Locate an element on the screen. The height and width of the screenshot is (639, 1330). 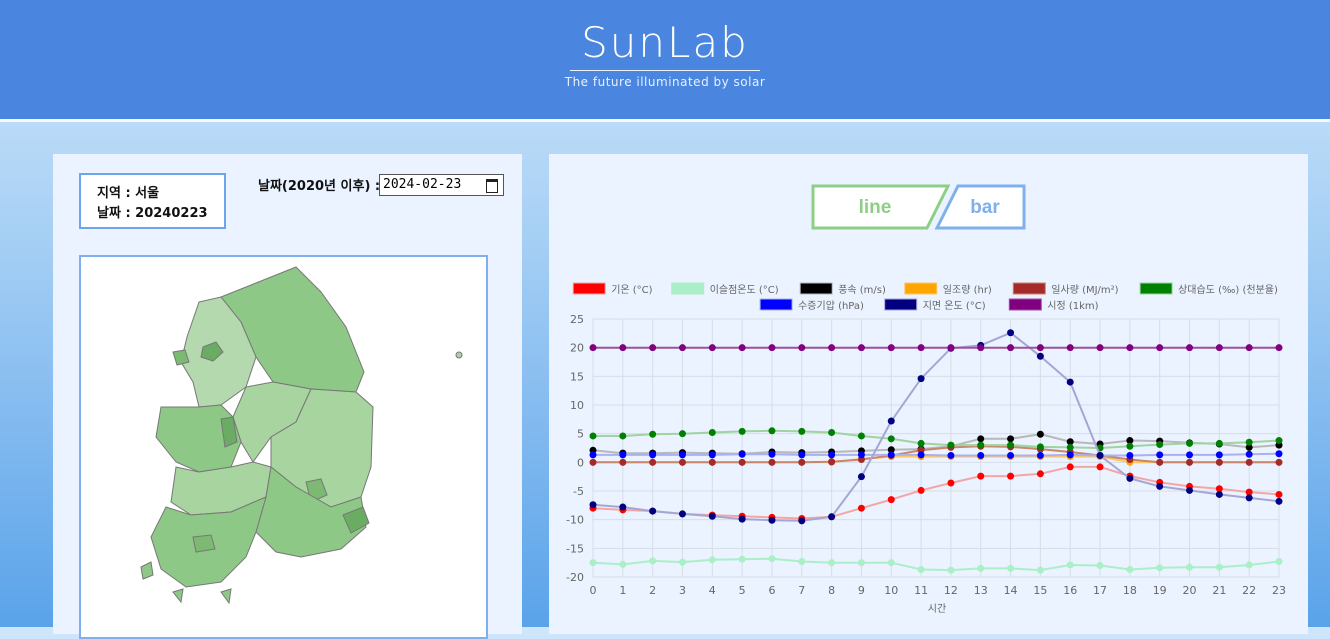
calendar-icon is located at coordinates (492, 186).